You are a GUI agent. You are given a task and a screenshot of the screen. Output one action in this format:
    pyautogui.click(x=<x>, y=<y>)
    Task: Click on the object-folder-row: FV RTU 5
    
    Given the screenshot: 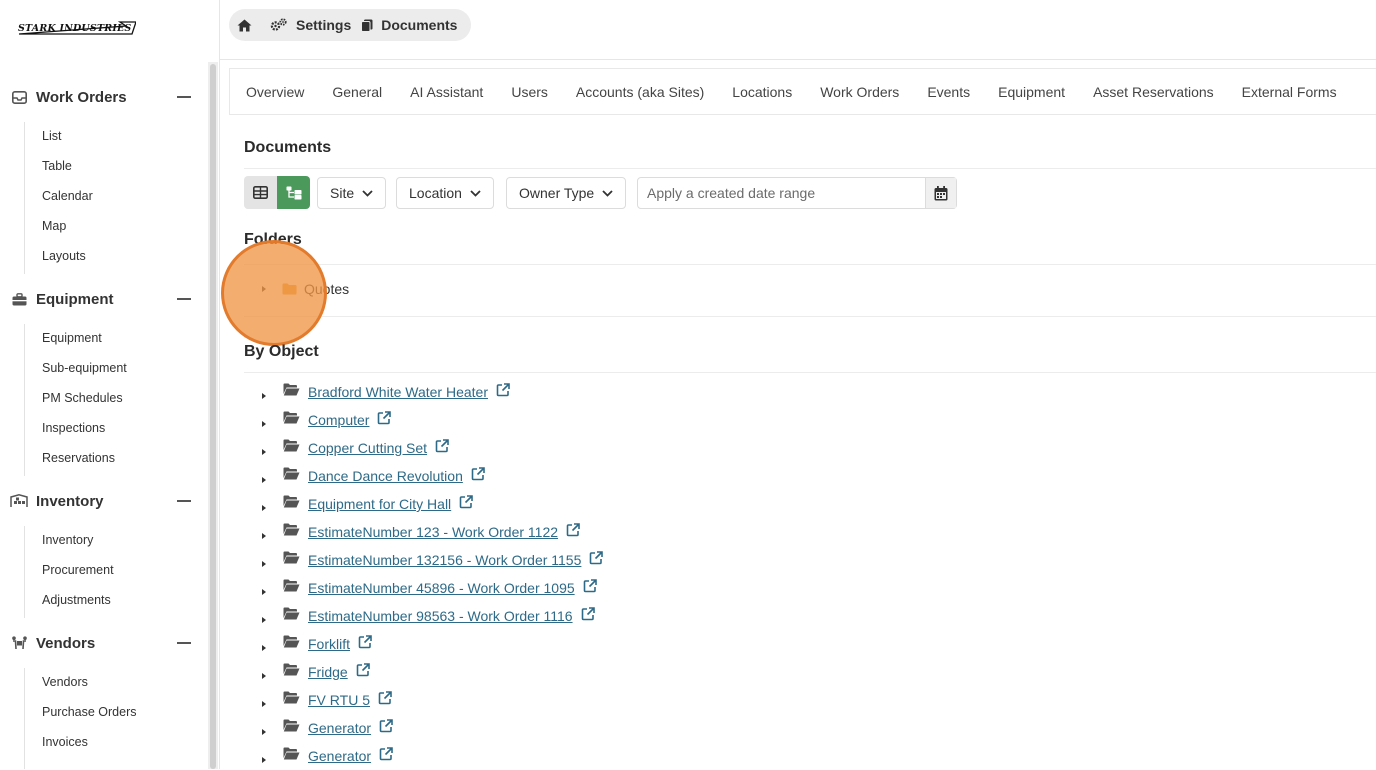 What is the action you would take?
    pyautogui.click(x=327, y=700)
    